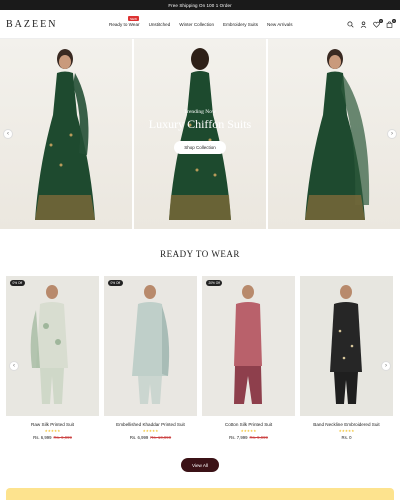 The image size is (400, 500). I want to click on product-price: Rs. 6,999 Rs. 9,999, so click(52, 437).